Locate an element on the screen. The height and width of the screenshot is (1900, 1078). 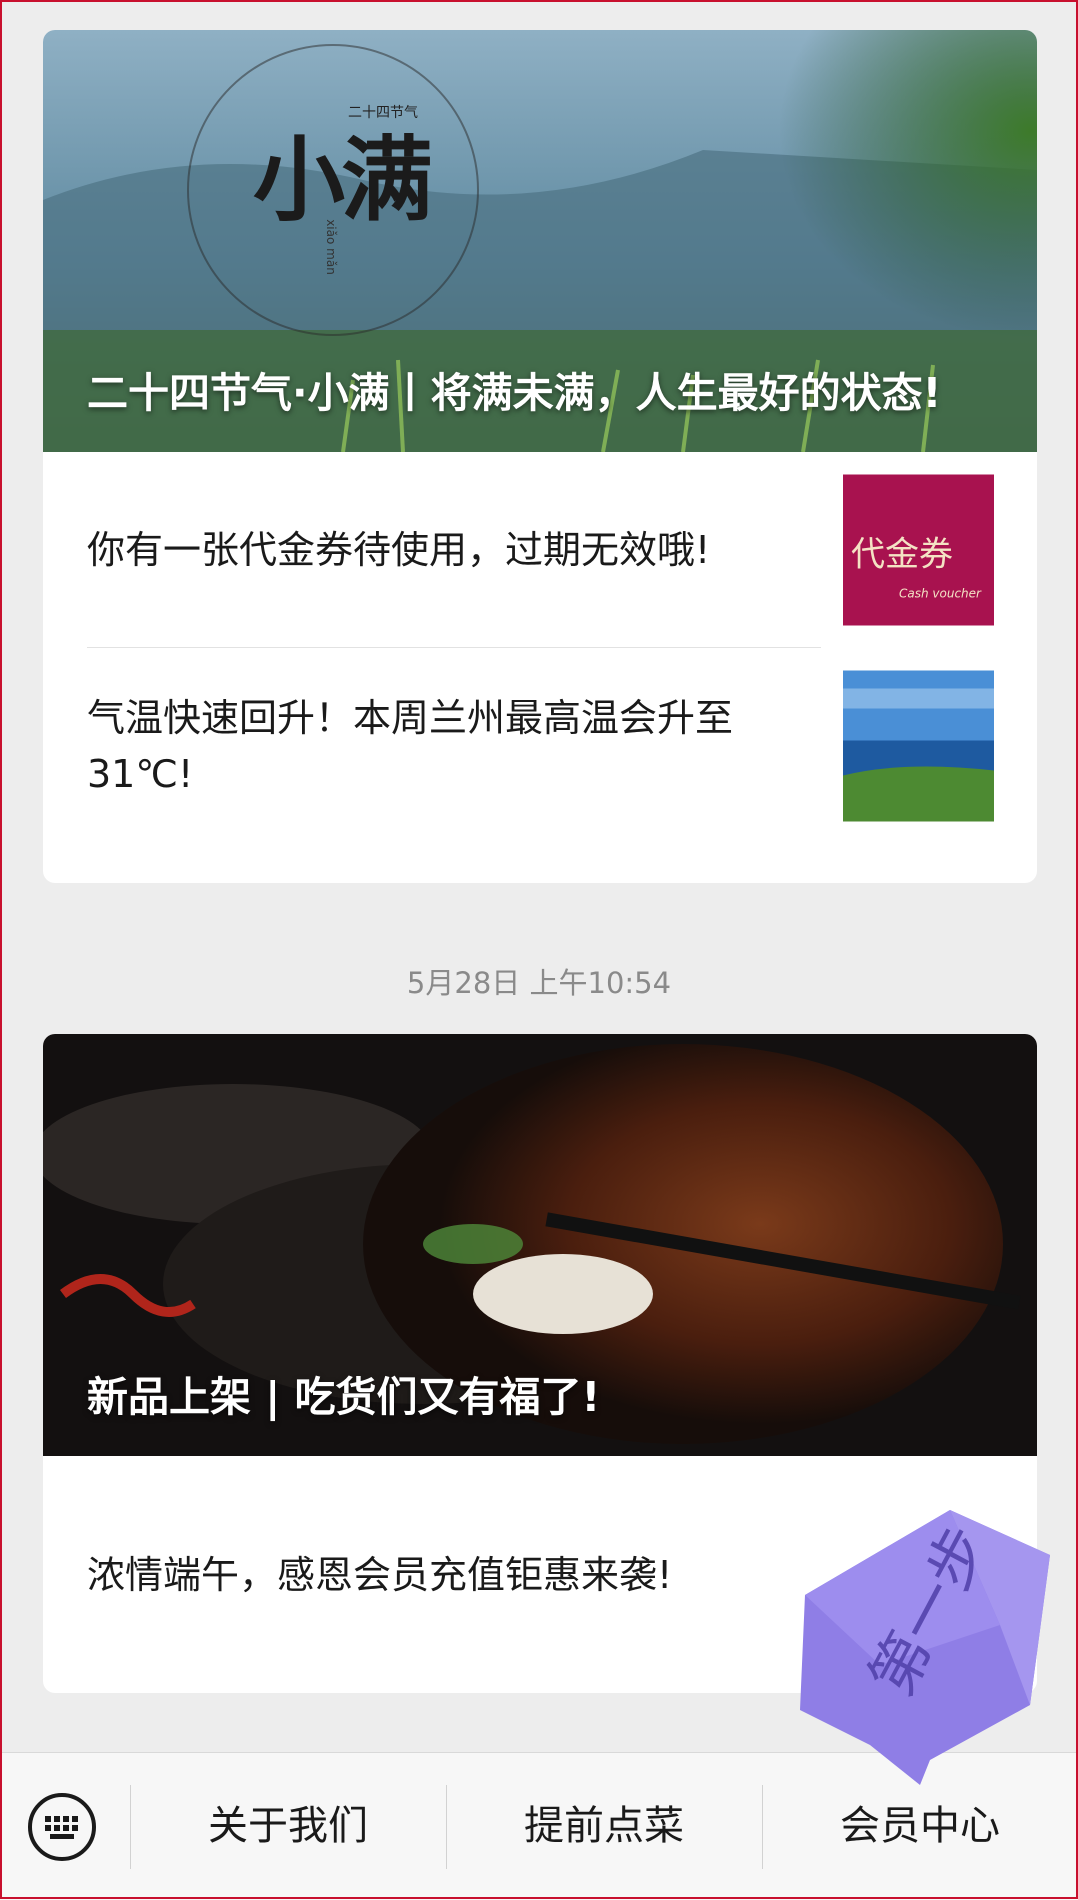
keyboard-icon is located at coordinates (62, 1827).